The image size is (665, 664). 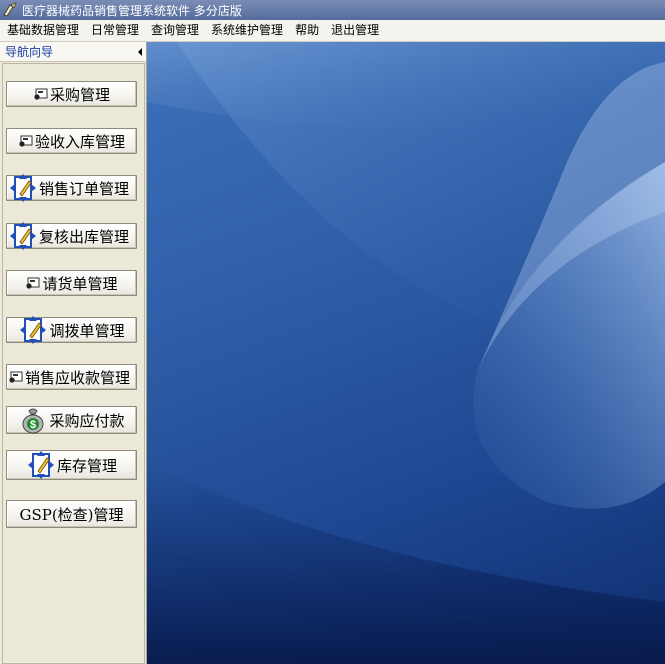 I want to click on nav-button-label: 库存管理, so click(x=86, y=465).